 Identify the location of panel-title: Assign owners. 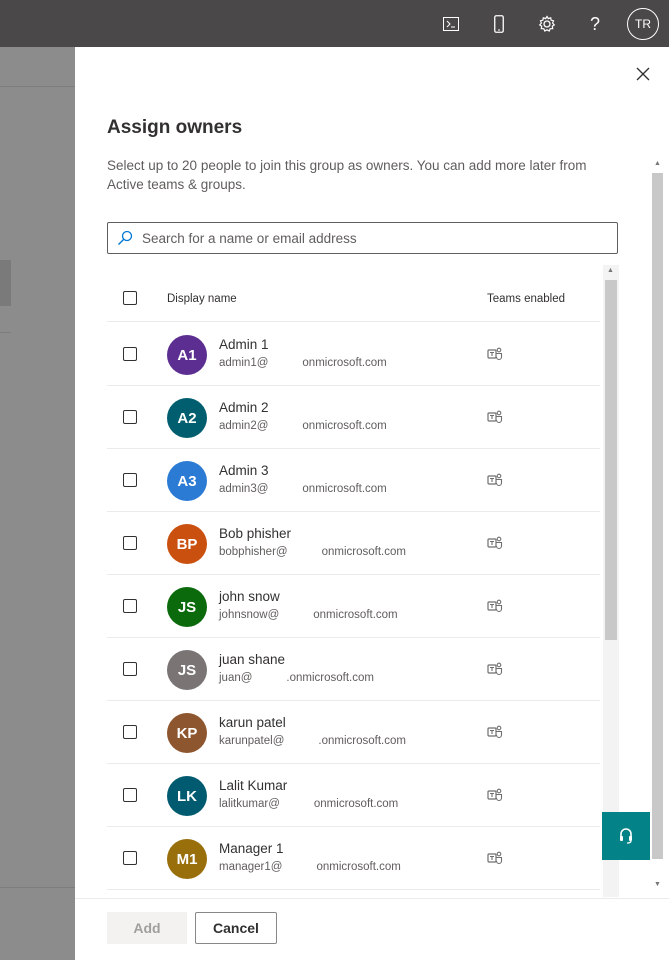
(175, 127).